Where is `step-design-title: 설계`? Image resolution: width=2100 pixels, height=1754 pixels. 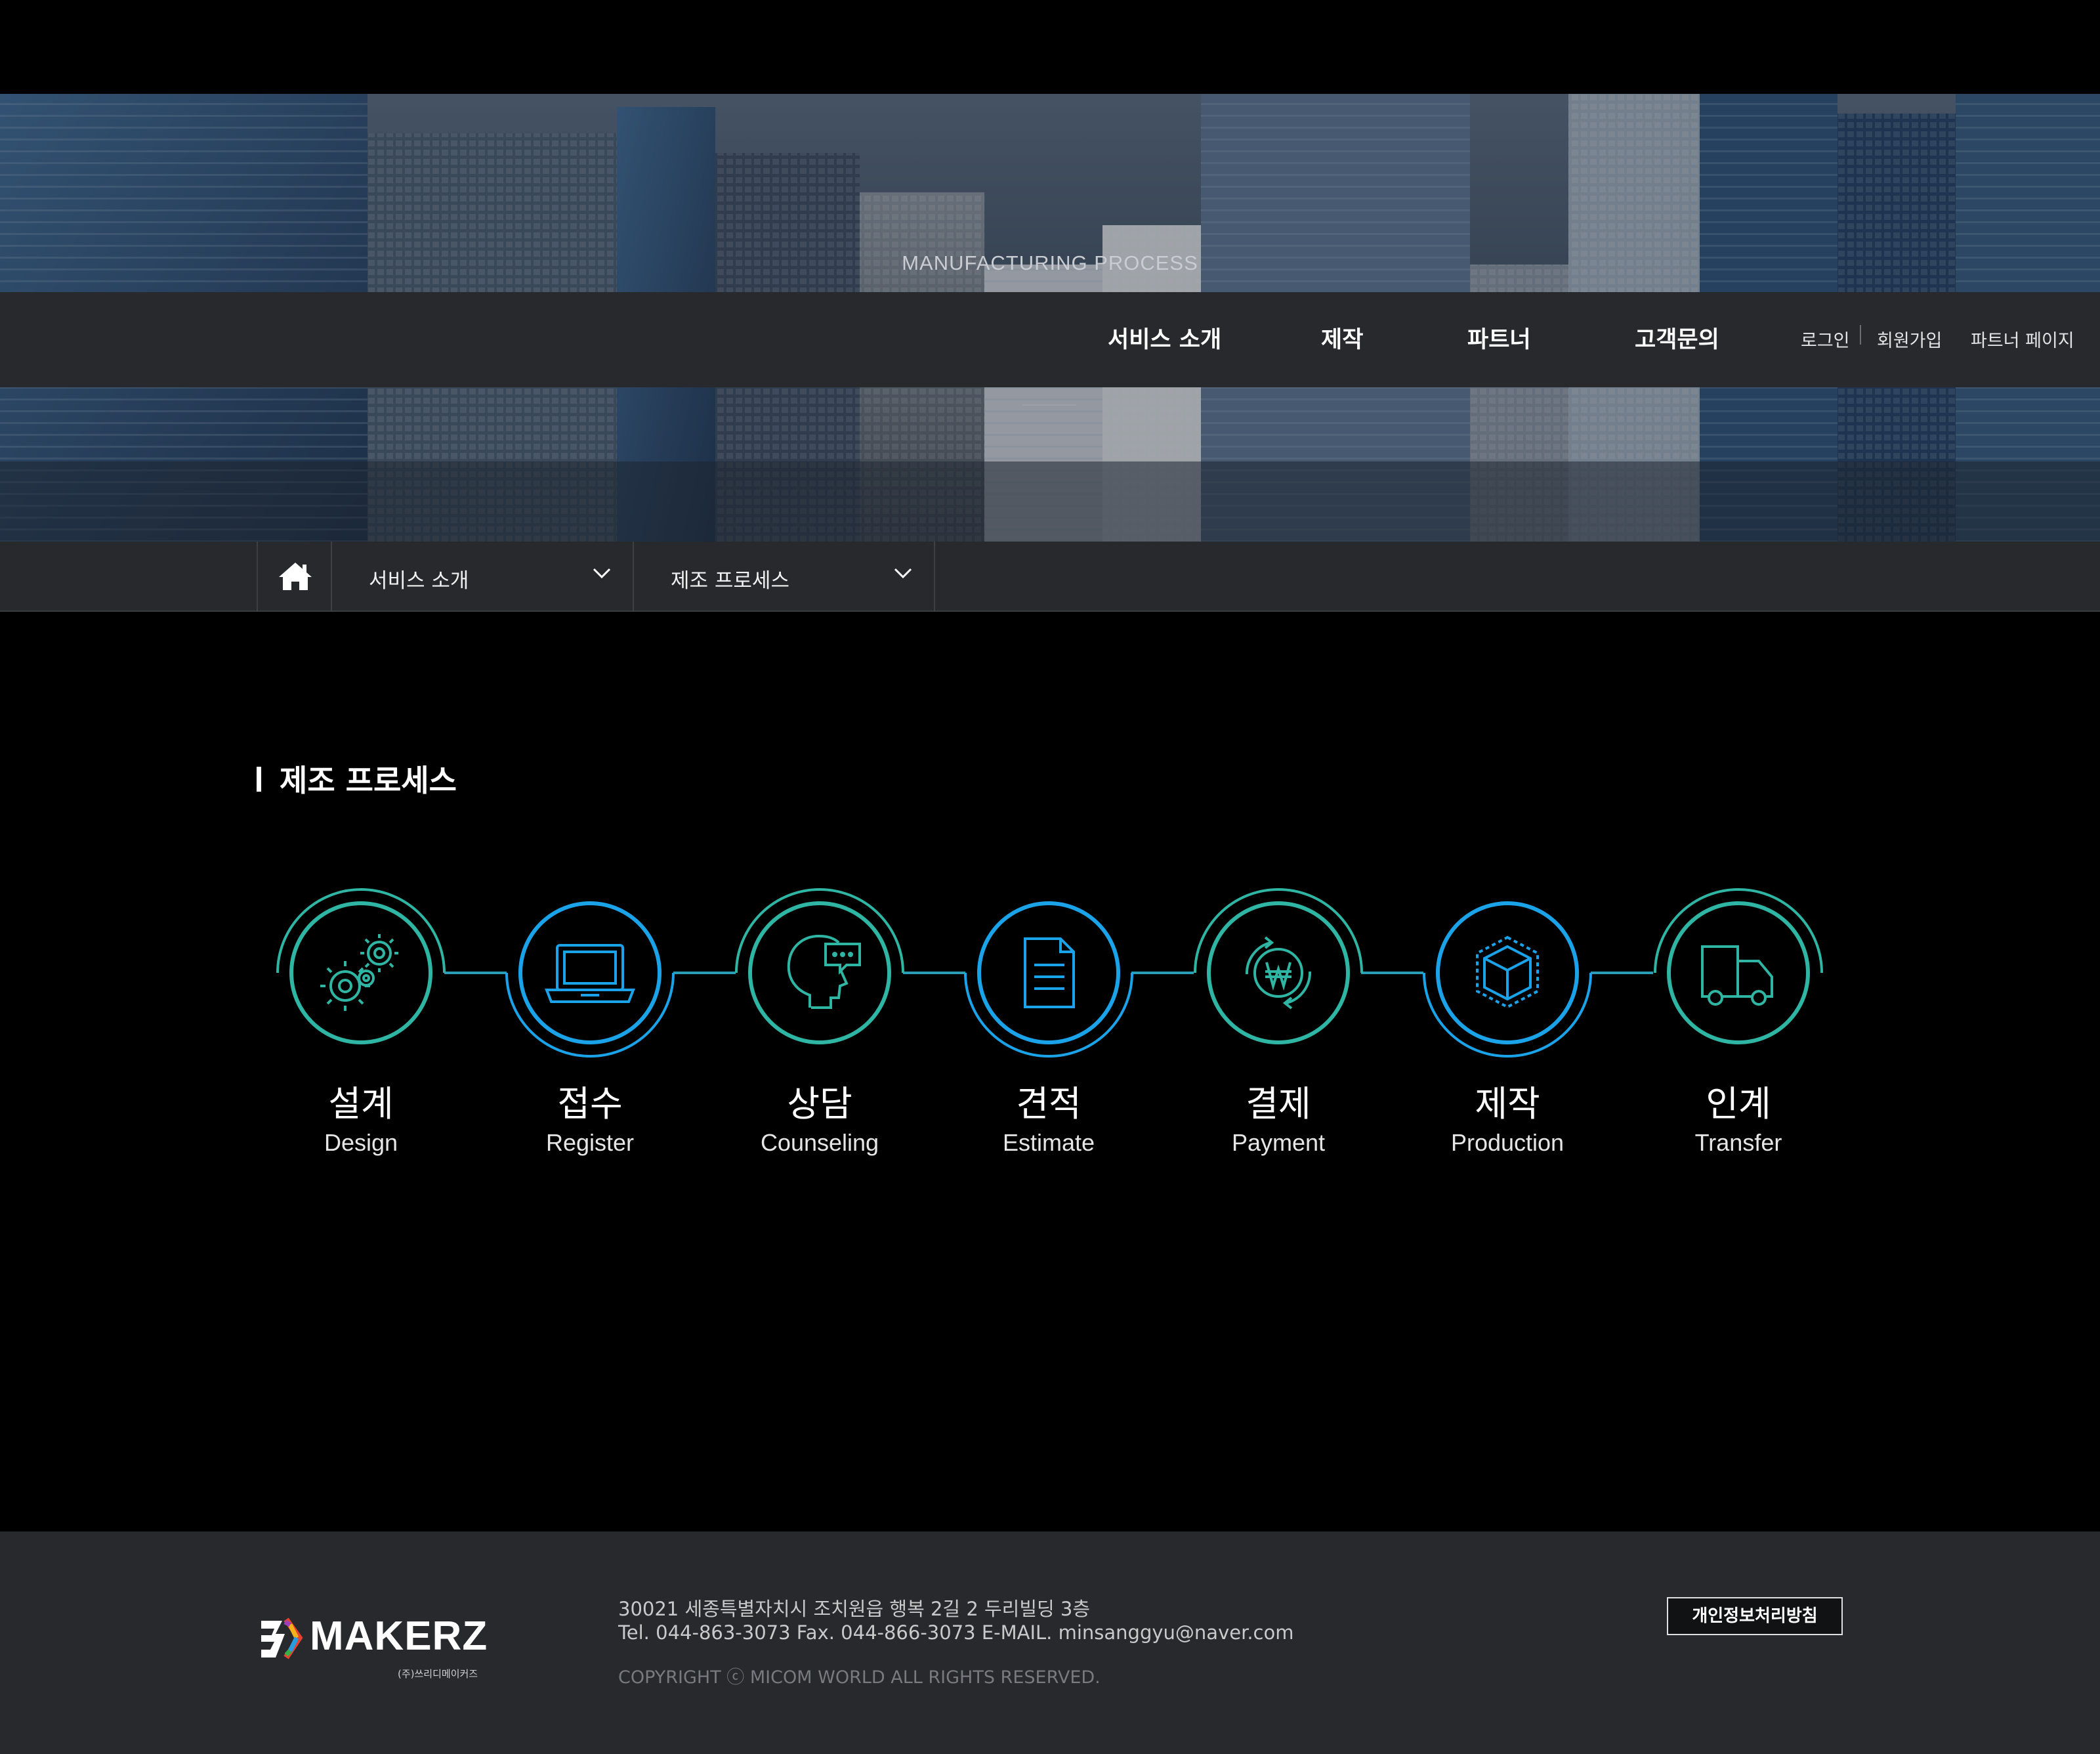
step-design-title: 설계 is located at coordinates (361, 1103).